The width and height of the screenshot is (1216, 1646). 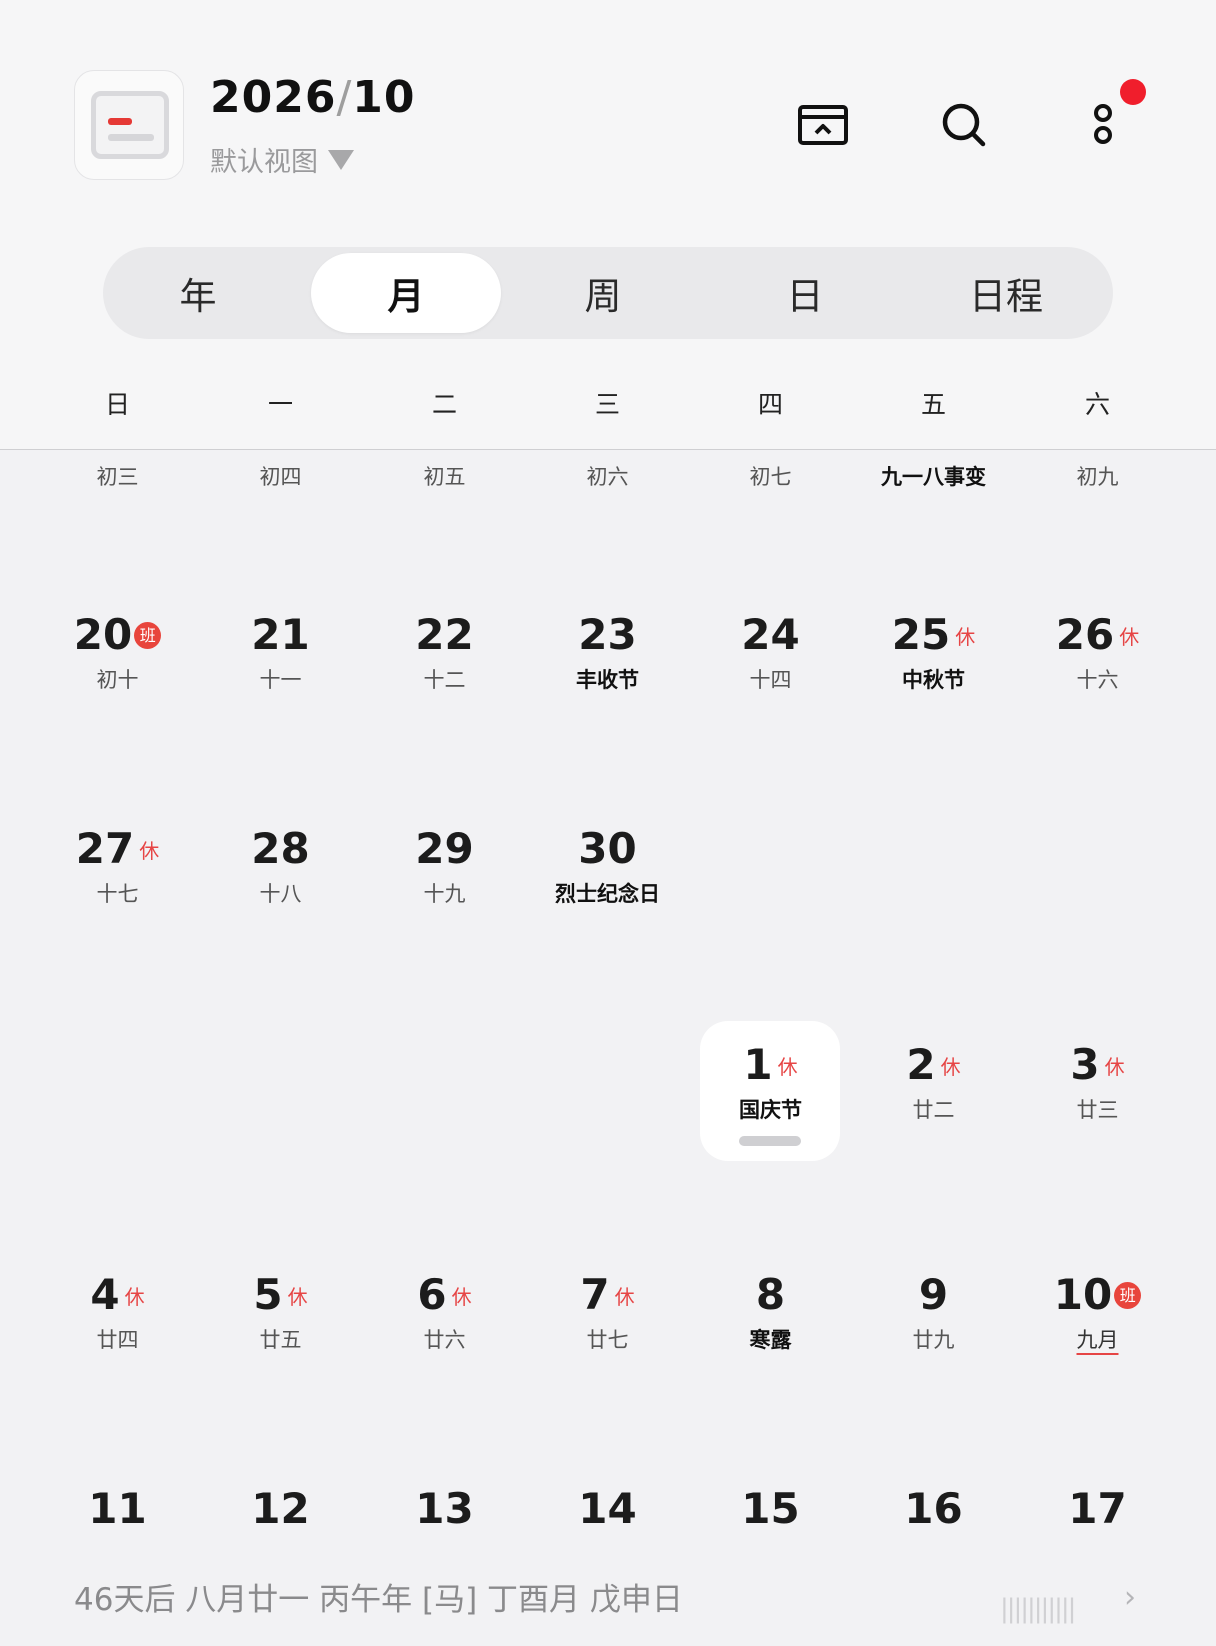 I want to click on weekday-label: 六, so click(x=1097, y=404).